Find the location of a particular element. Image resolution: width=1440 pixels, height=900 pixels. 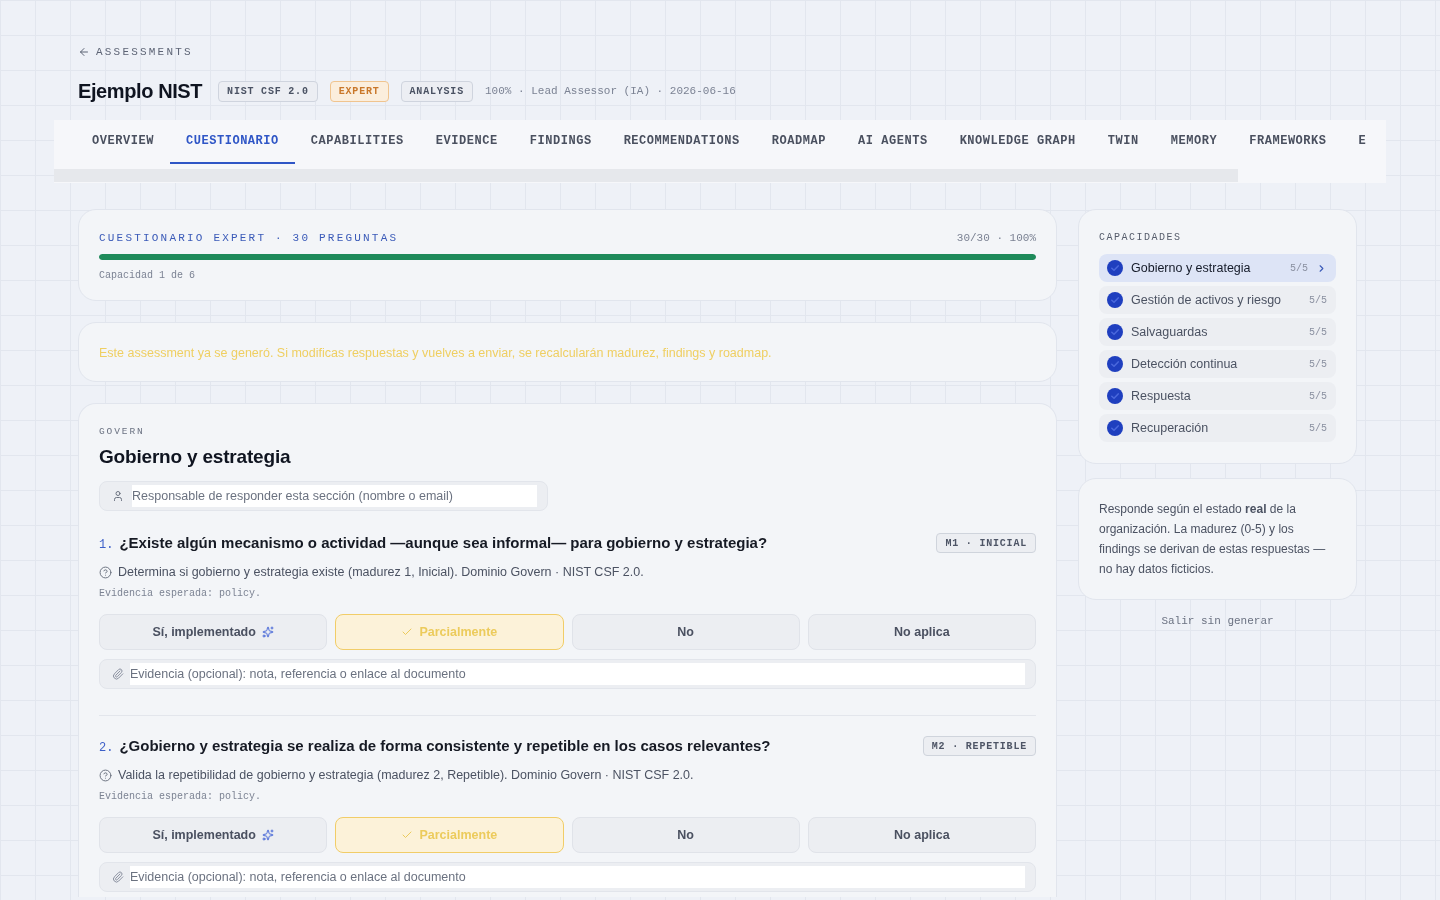

tab: FRAMEWORKS is located at coordinates (1288, 142).